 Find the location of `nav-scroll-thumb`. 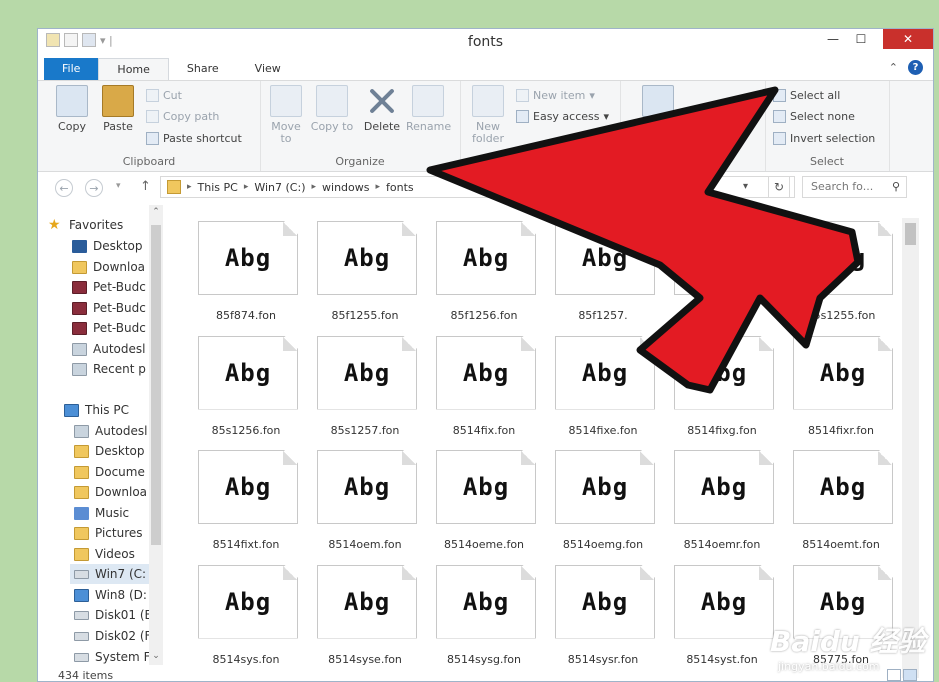

nav-scroll-thumb is located at coordinates (156, 385).